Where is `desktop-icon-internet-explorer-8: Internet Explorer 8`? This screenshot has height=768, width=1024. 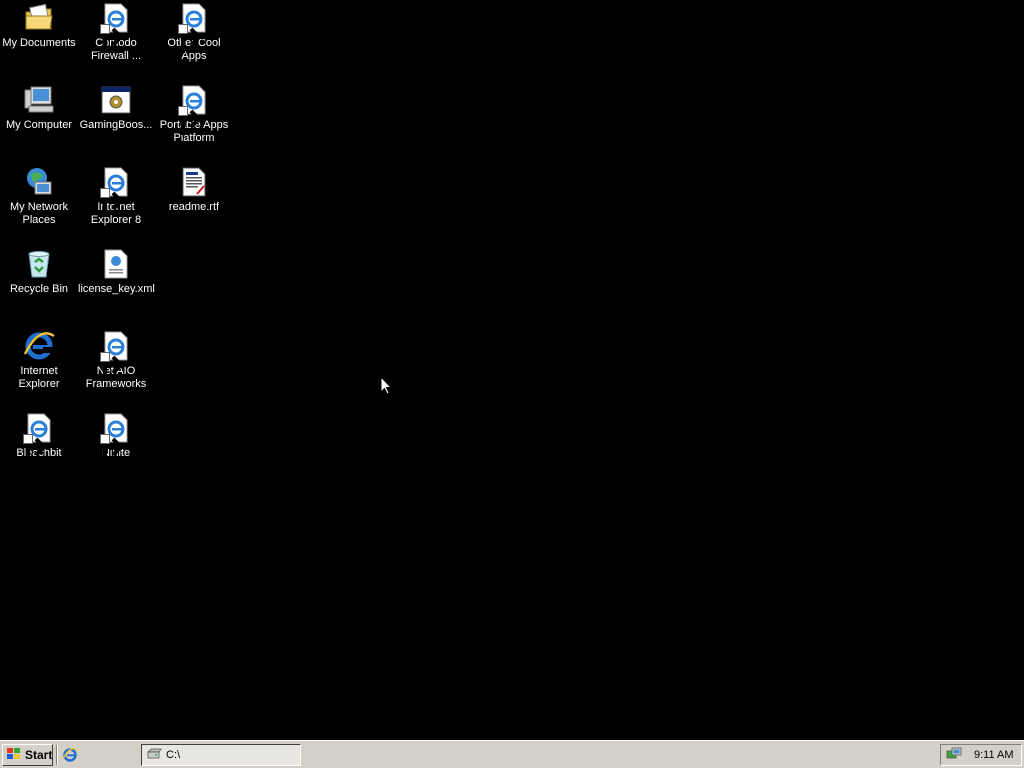 desktop-icon-internet-explorer-8: Internet Explorer 8 is located at coordinates (116, 195).